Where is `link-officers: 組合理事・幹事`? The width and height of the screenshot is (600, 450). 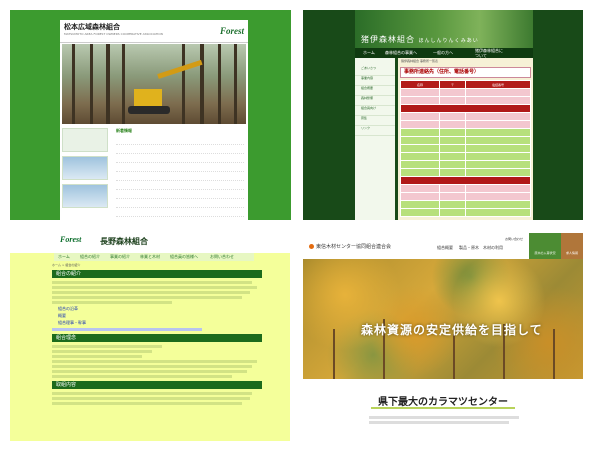 link-officers: 組合理事・幹事 is located at coordinates (160, 323).